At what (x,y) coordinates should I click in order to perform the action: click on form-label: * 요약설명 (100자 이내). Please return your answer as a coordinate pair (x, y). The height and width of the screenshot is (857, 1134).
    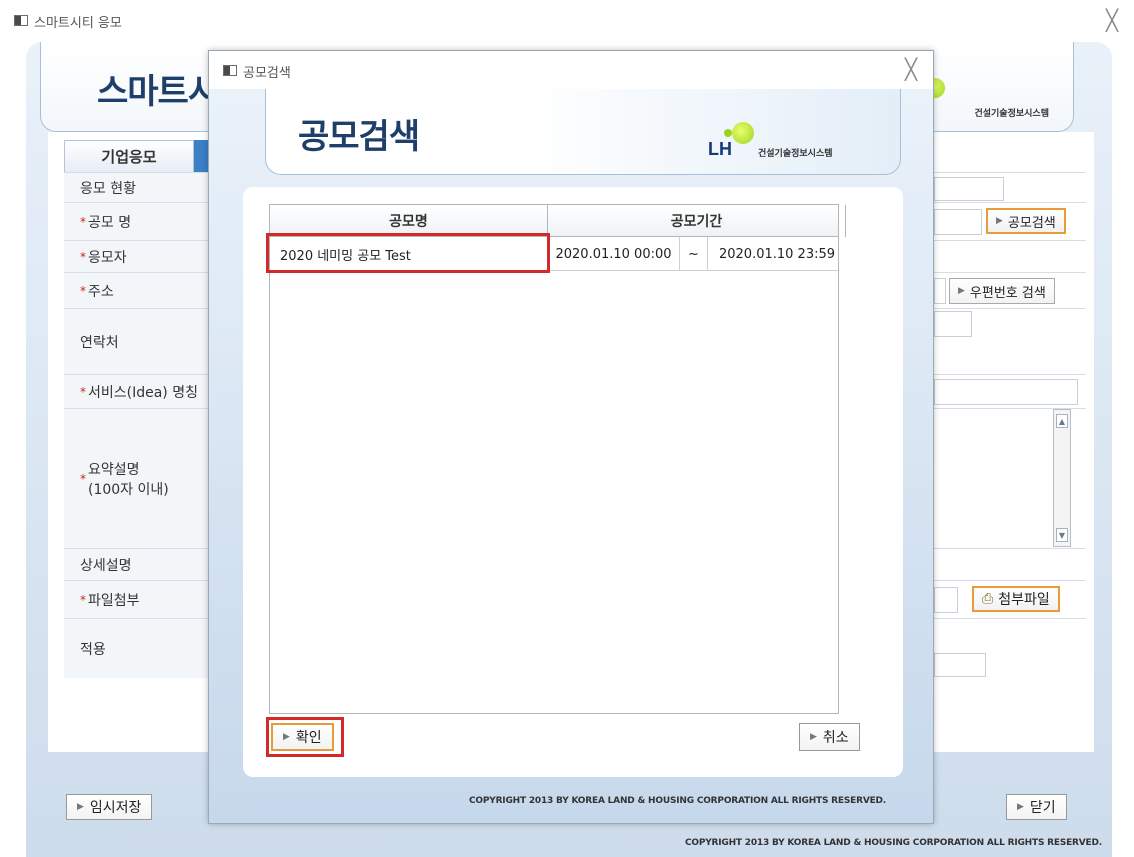
    Looking at the image, I should click on (137, 478).